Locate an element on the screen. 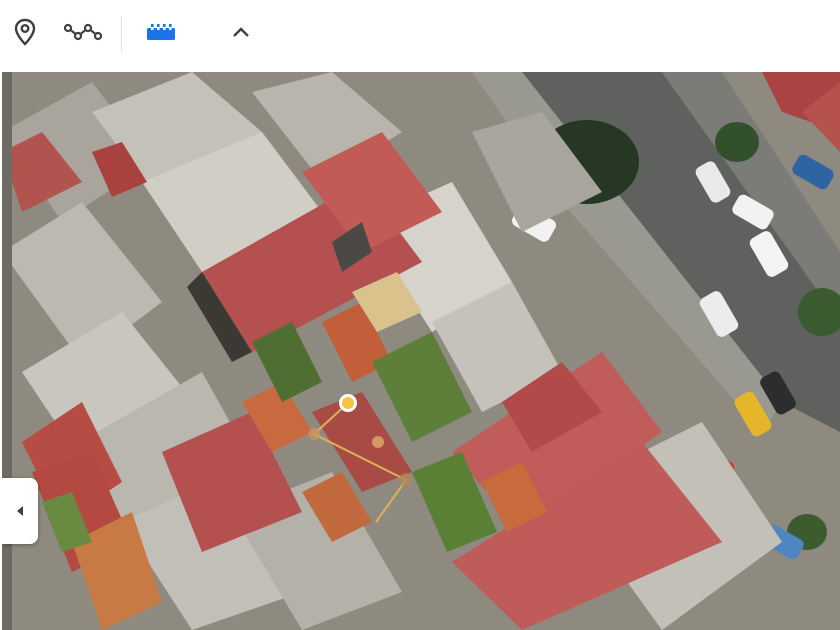 This screenshot has width=840, height=630. placemark-tool-button is located at coordinates (25, 32).